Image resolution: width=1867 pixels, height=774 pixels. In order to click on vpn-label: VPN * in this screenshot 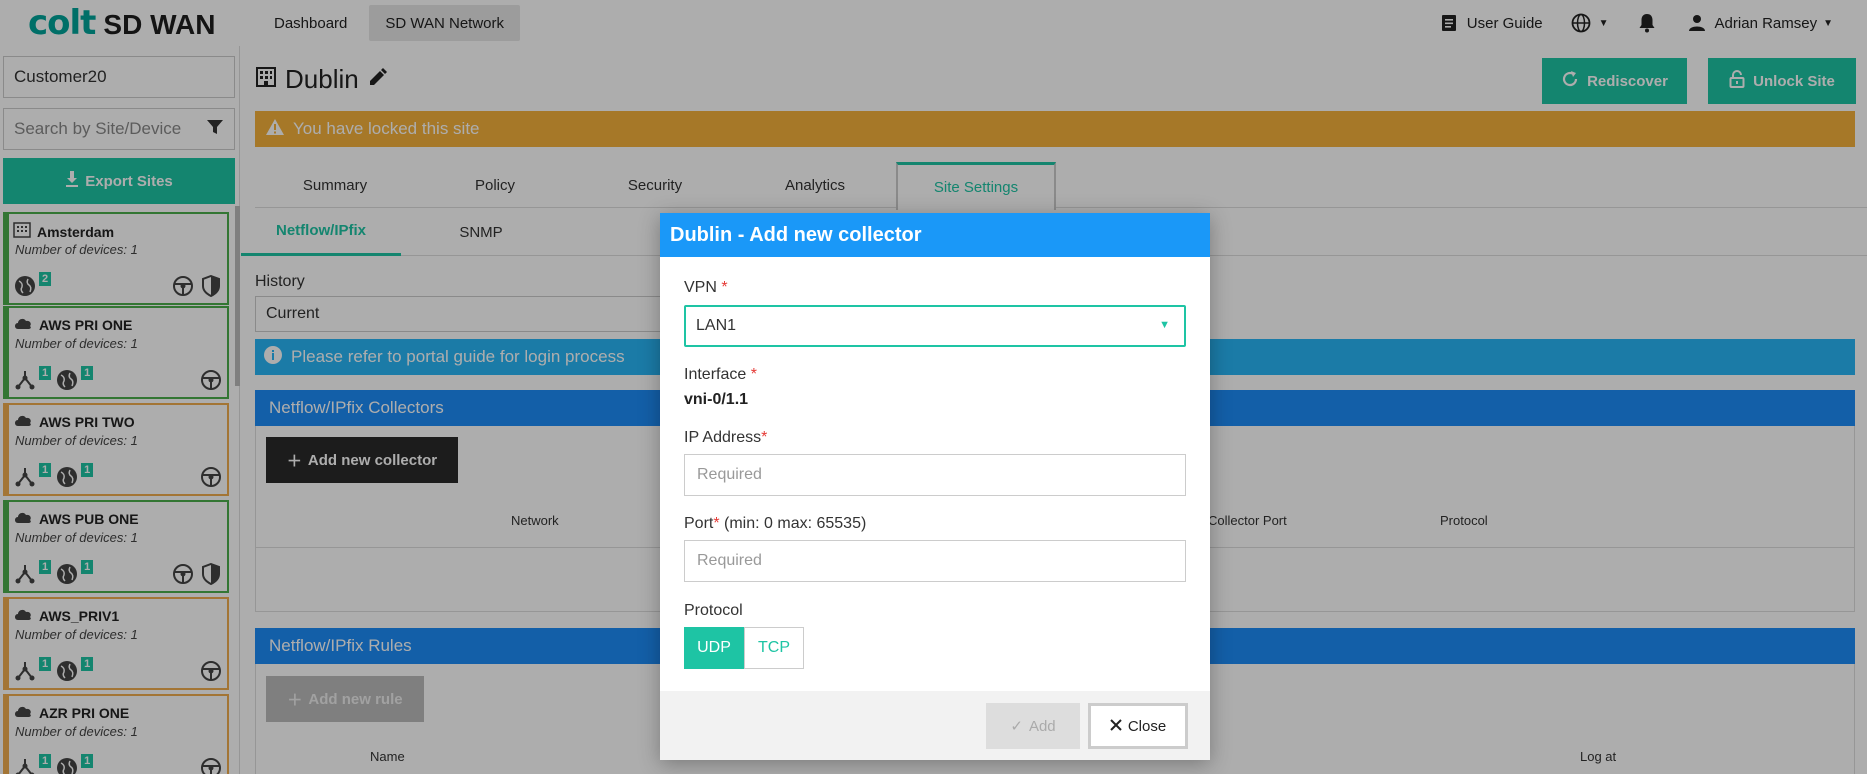, I will do `click(706, 288)`.